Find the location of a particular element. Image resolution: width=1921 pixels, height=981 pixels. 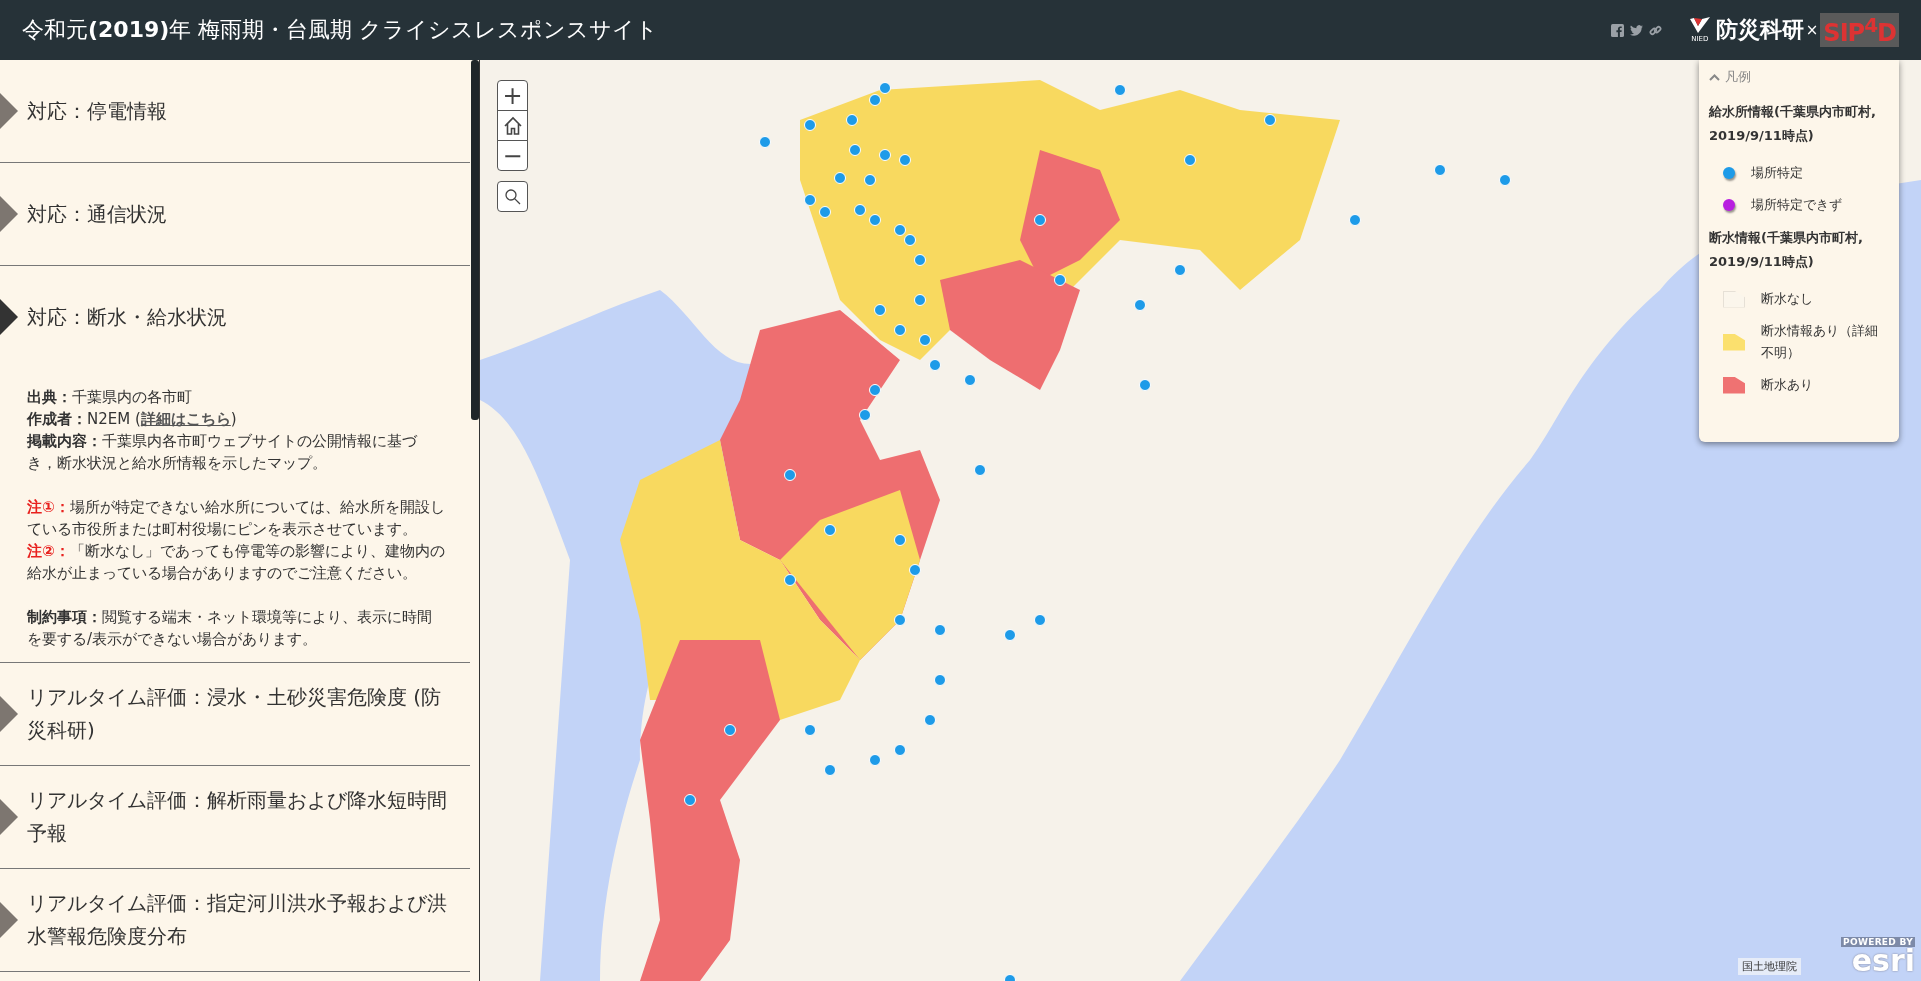

search-icon is located at coordinates (512, 196).